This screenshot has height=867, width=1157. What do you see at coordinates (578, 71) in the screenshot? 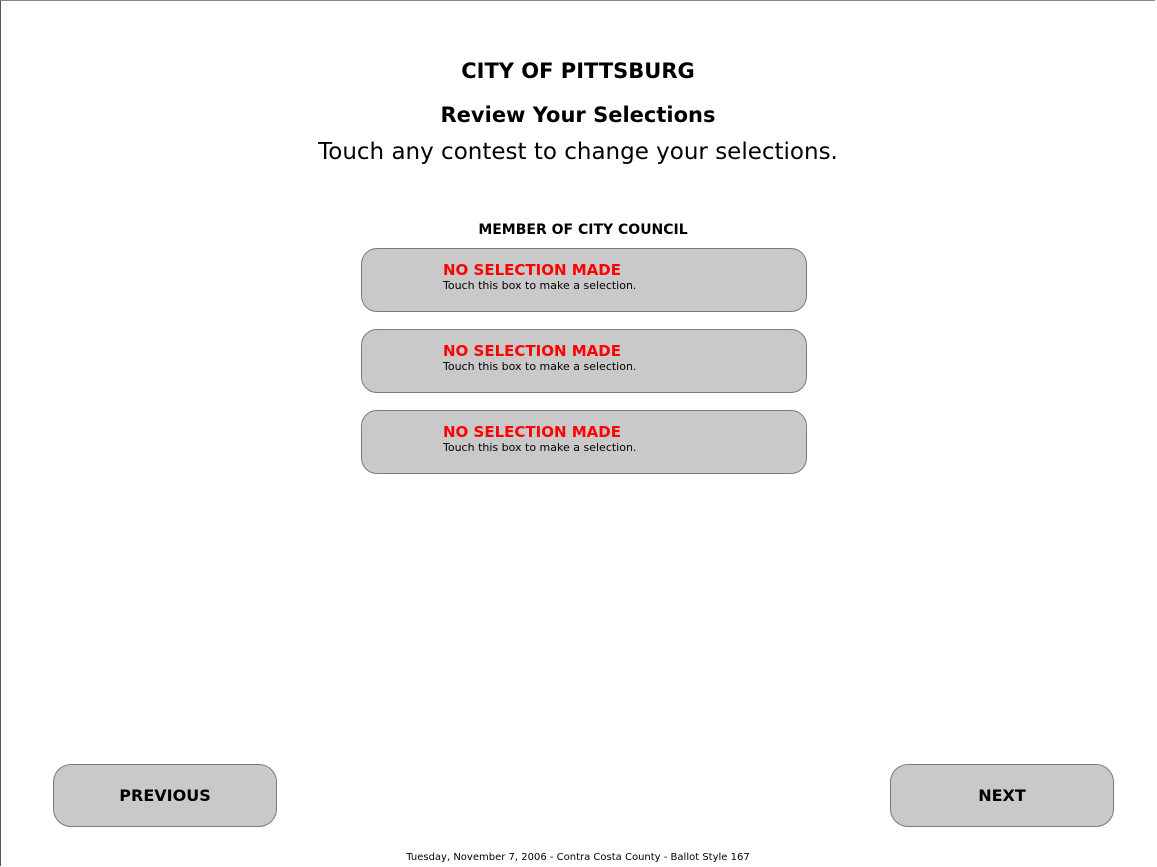
I see `jurisdiction-title: CITY OF PITTSBURG` at bounding box center [578, 71].